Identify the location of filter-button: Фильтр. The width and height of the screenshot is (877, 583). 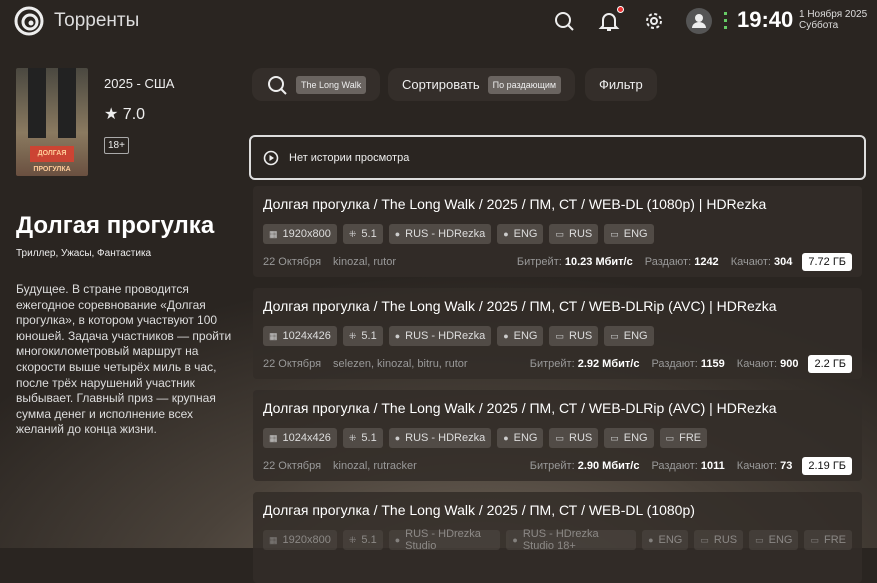
(621, 84).